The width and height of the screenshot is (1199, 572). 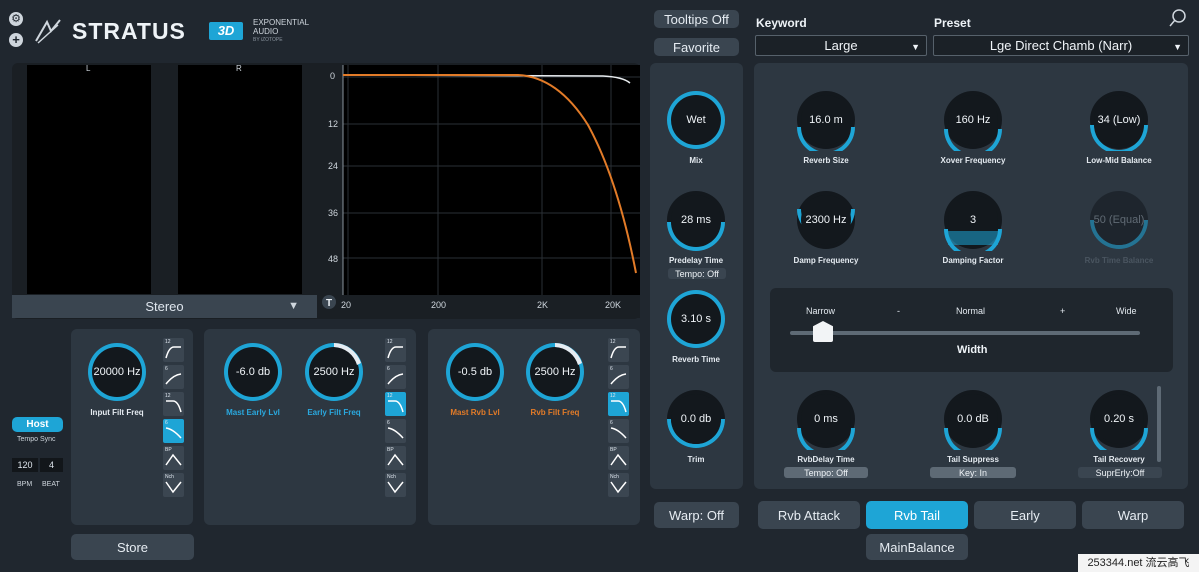 I want to click on rvb-filt-freq-label: Rvb Filt Freq, so click(x=555, y=412).